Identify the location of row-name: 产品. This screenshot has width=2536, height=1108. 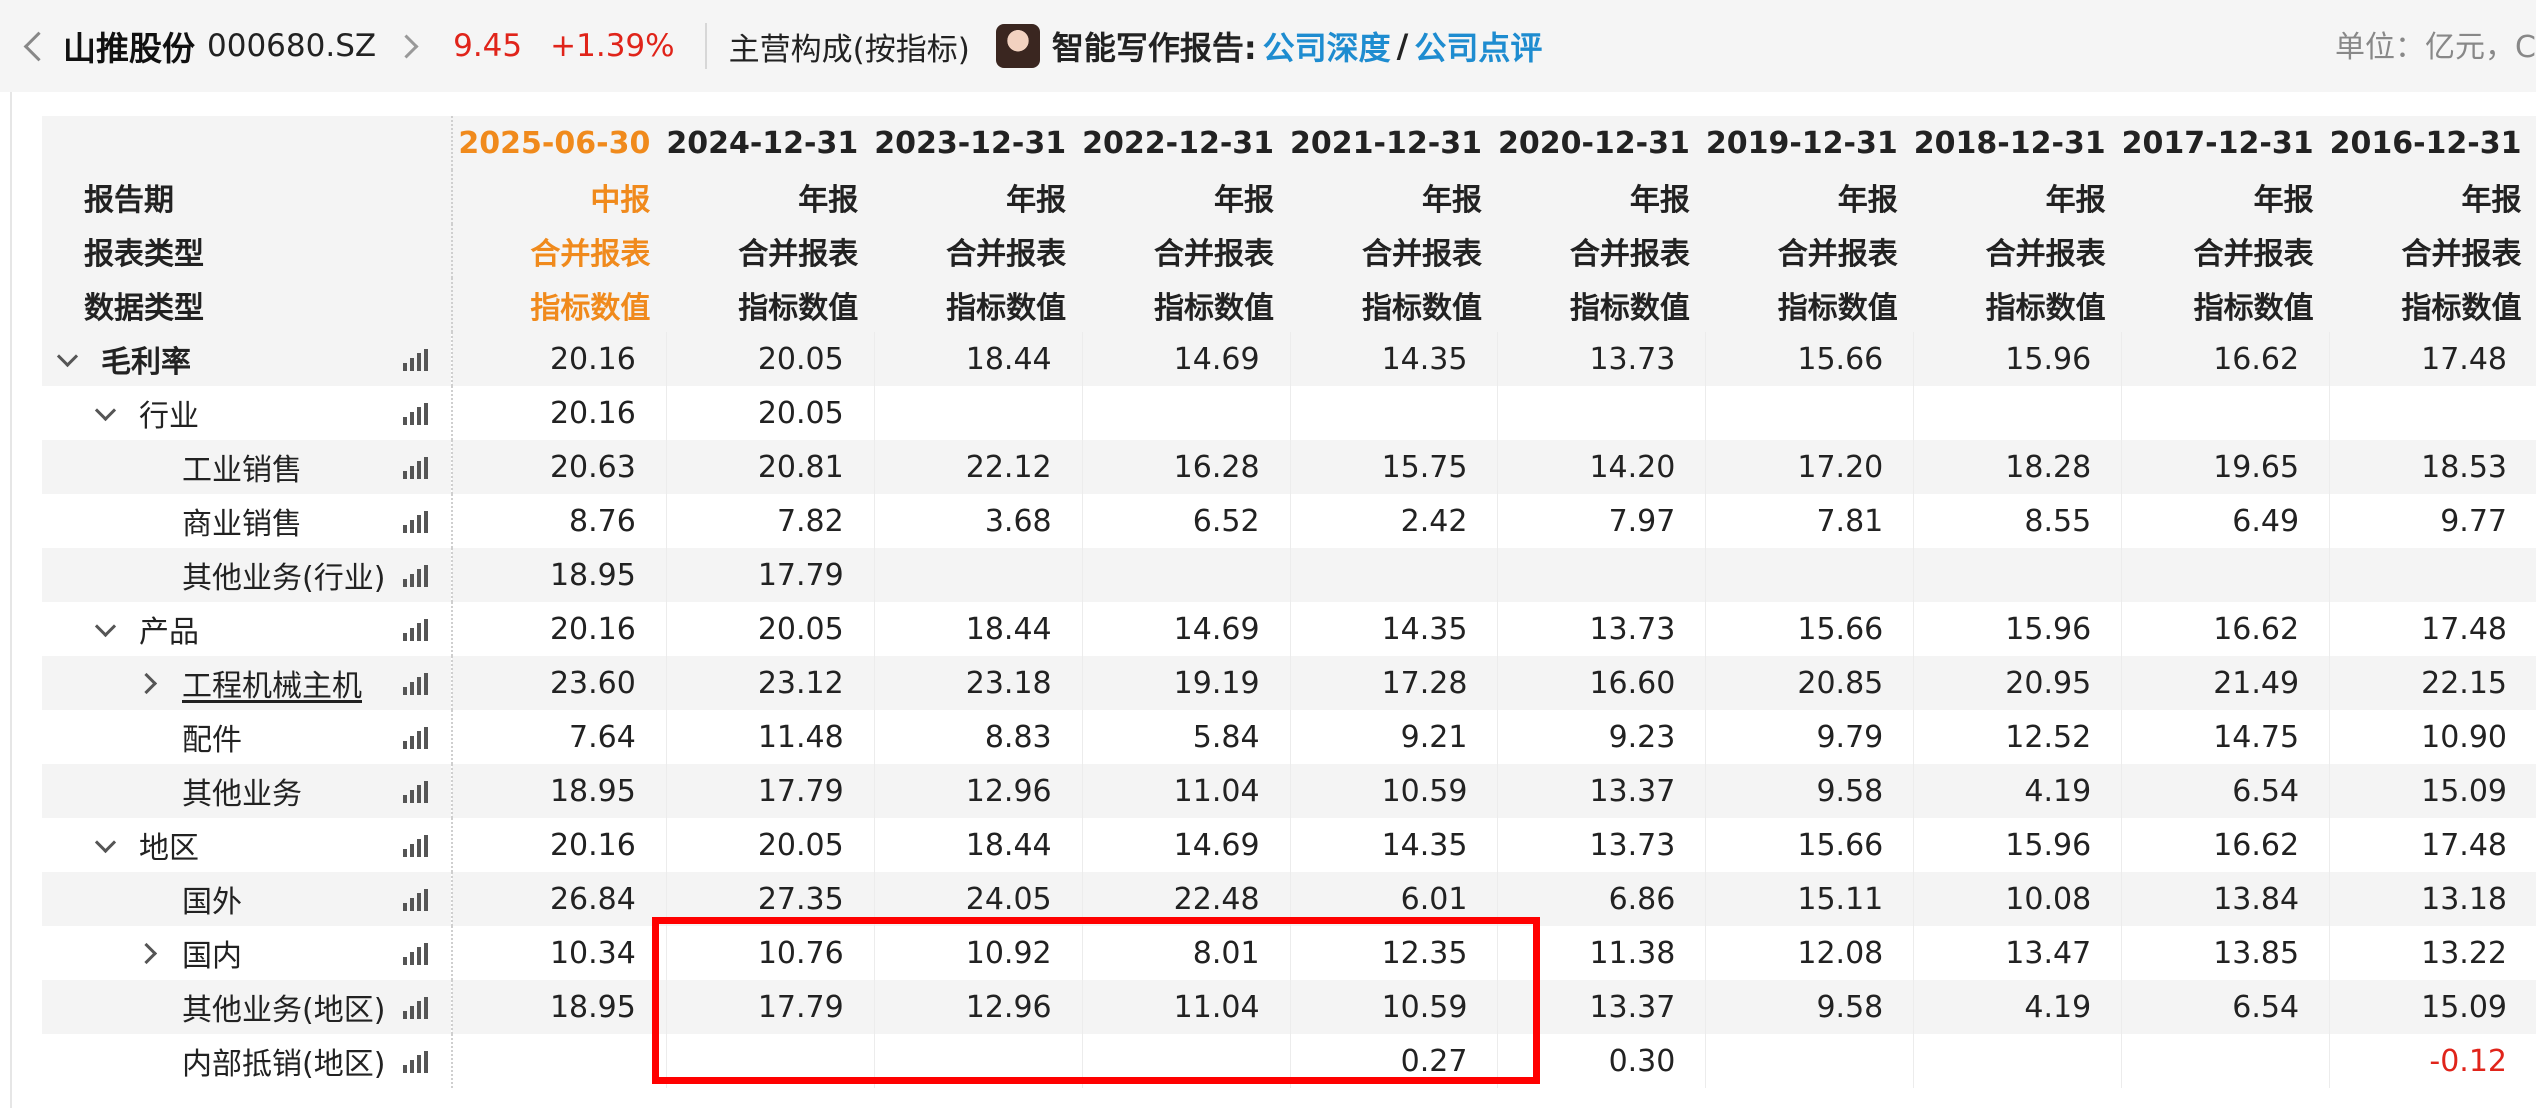
(169, 629).